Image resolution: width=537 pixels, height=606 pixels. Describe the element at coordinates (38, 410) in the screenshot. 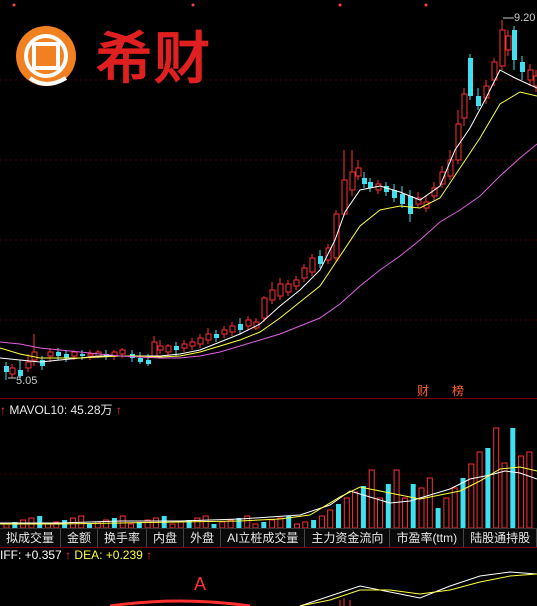

I see `mavol-label: MAVOL10:` at that location.